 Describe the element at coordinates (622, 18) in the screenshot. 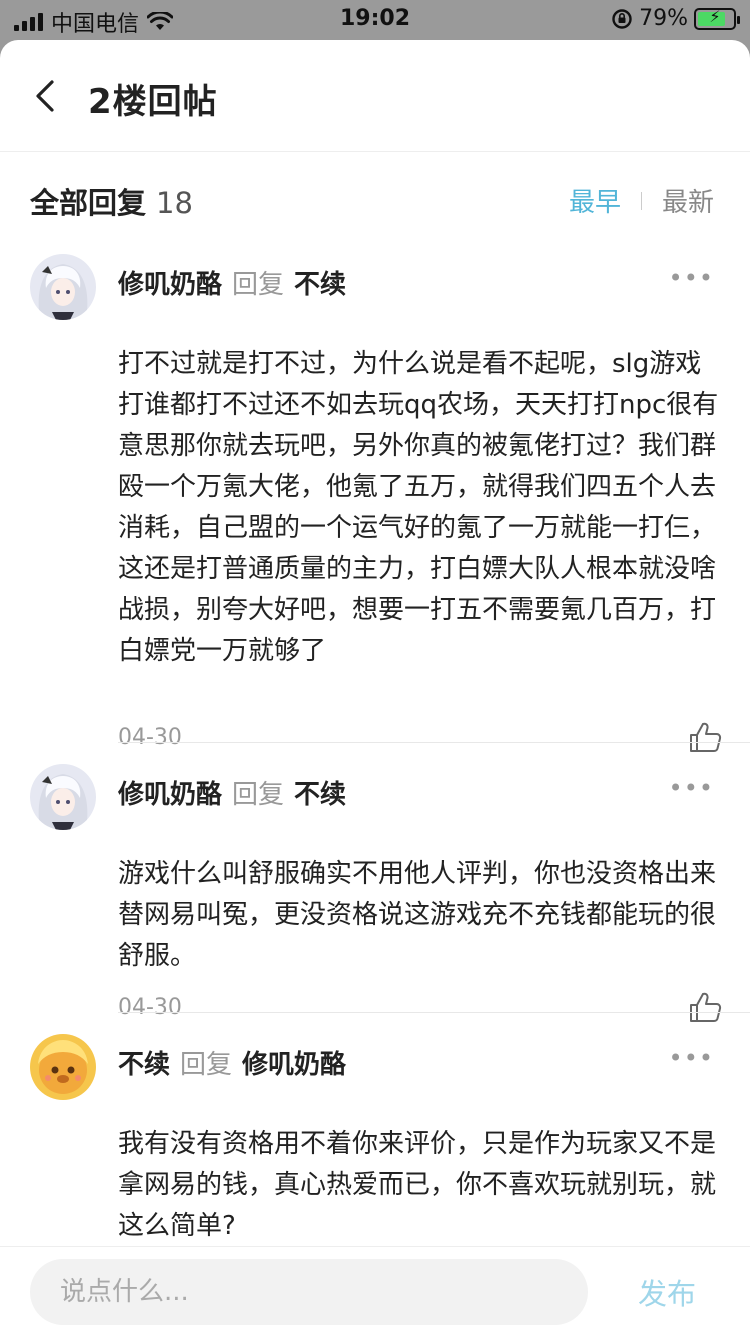

I see `rotation-lock-icon` at that location.